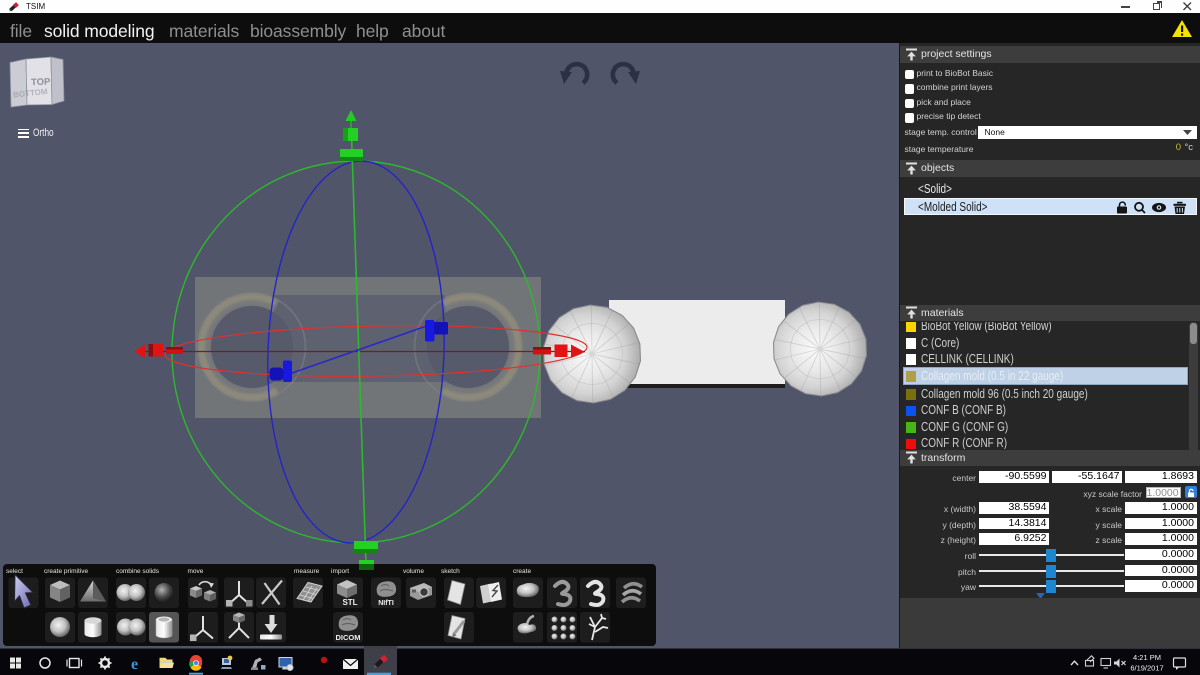 This screenshot has height=675, width=1200. Describe the element at coordinates (1146, 668) in the screenshot. I see `svg-text: 6/19/2017` at that location.